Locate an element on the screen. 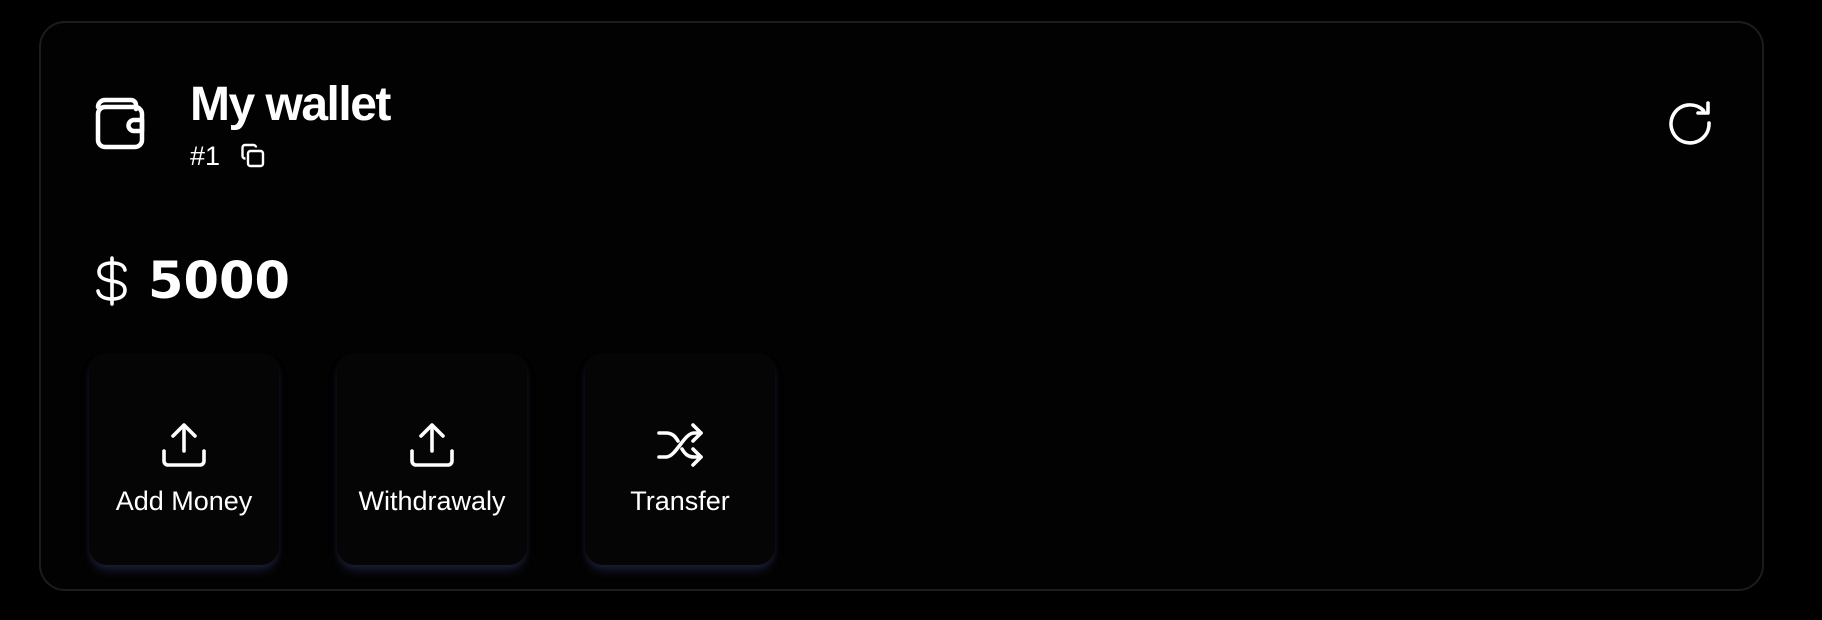 This screenshot has height=620, width=1822. dollar-icon is located at coordinates (111, 281).